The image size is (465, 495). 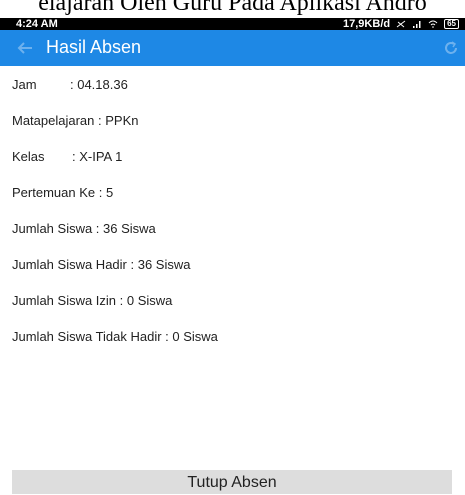 What do you see at coordinates (417, 24) in the screenshot?
I see `signal-icon` at bounding box center [417, 24].